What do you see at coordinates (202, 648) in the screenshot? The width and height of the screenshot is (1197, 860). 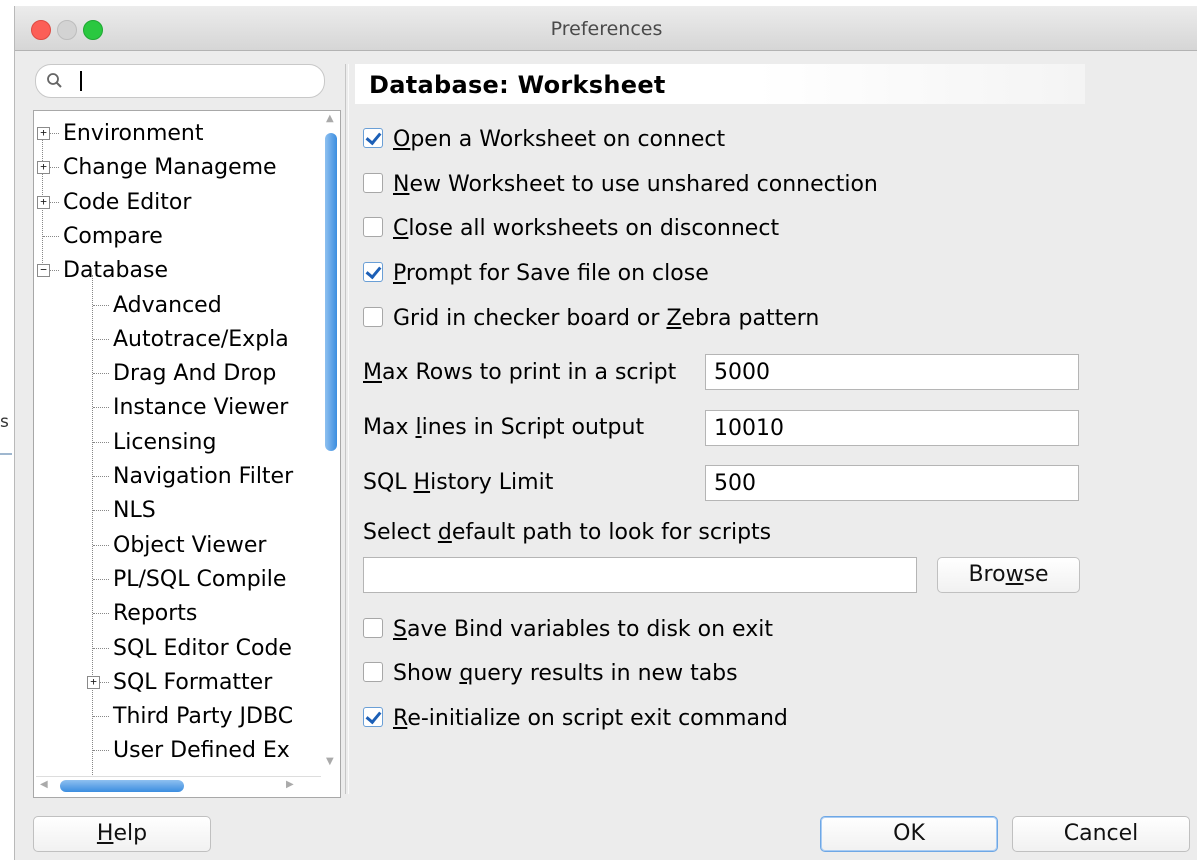 I see `tree-item-label: SQL Editor Code` at bounding box center [202, 648].